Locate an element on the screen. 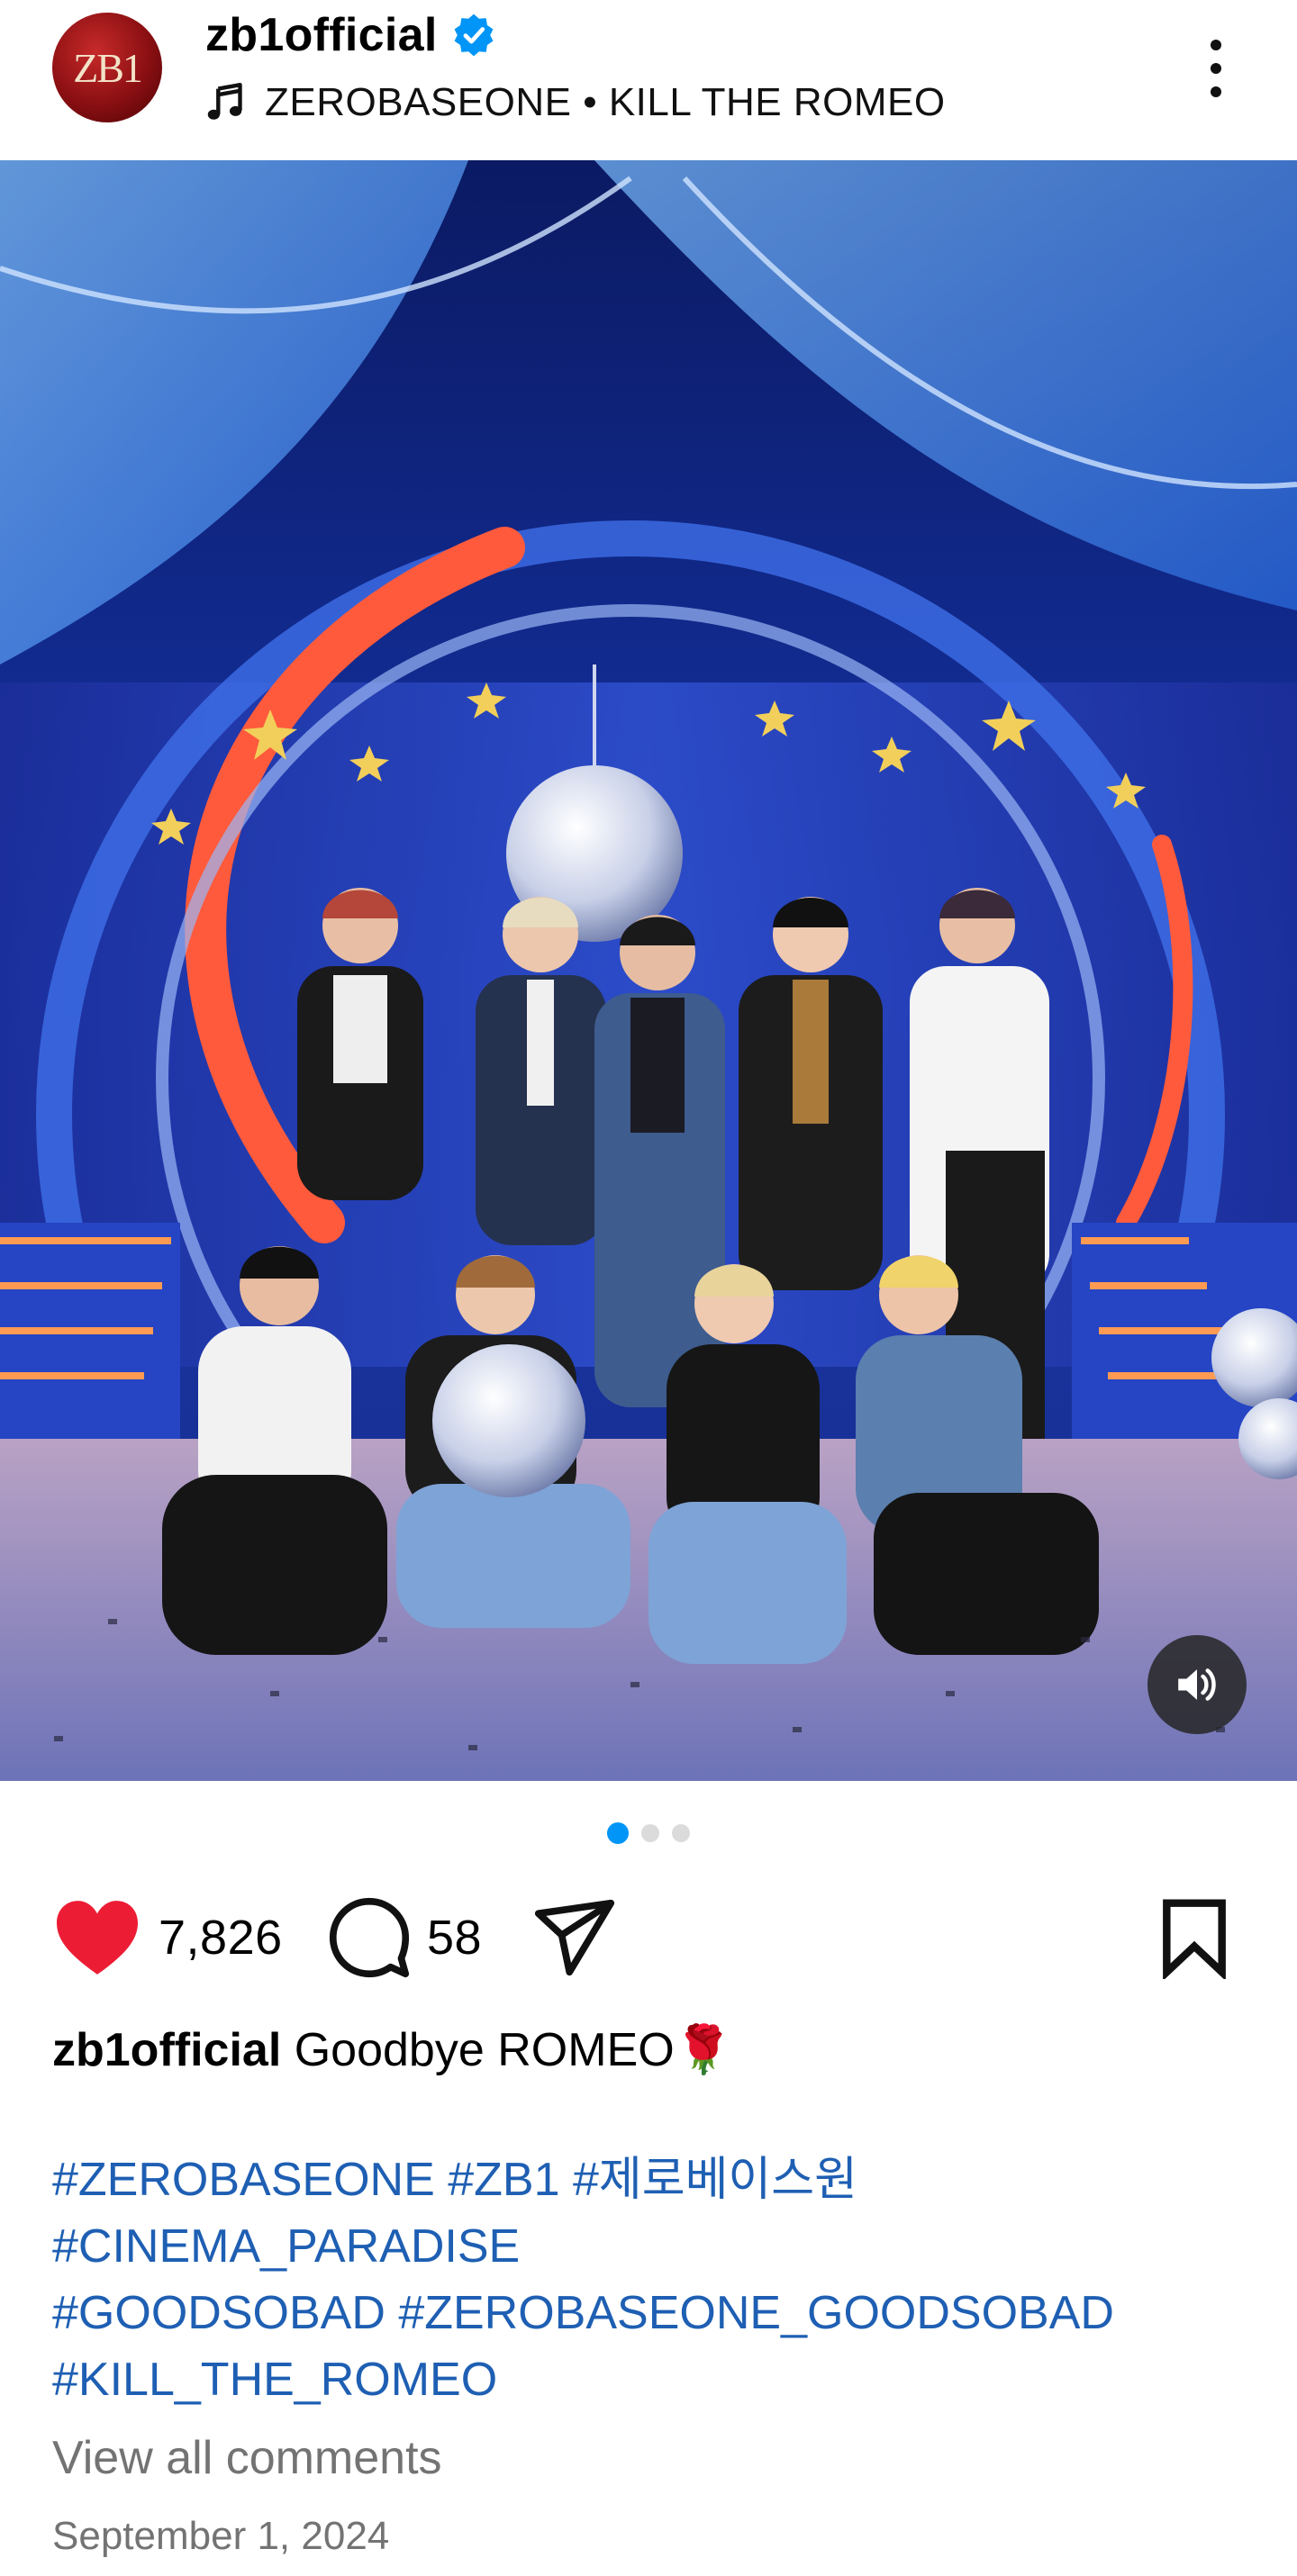  music-row: ZEROBASEONE • KILL THE ROMEO is located at coordinates (575, 103).